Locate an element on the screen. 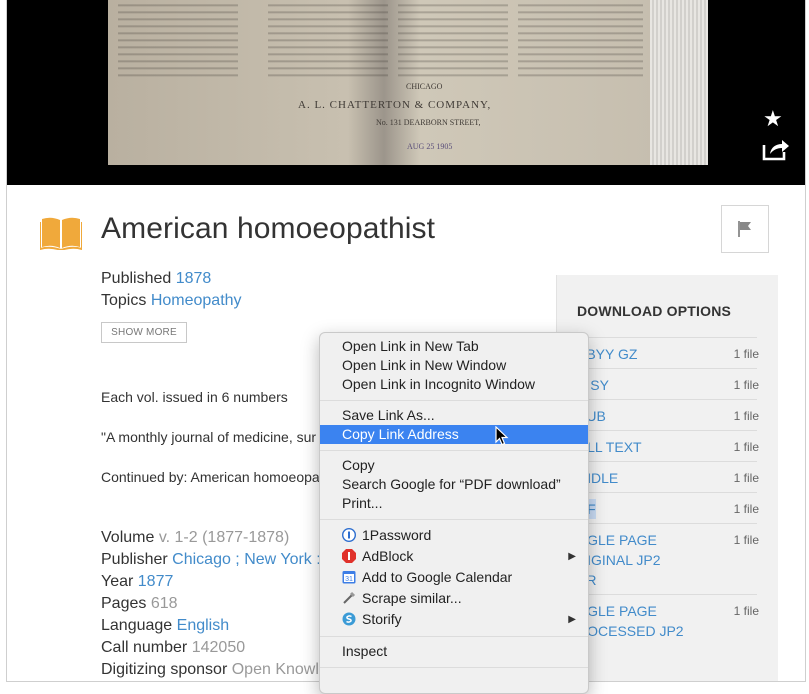 This screenshot has height=694, width=809. year-row: Year 1877 is located at coordinates (137, 582).